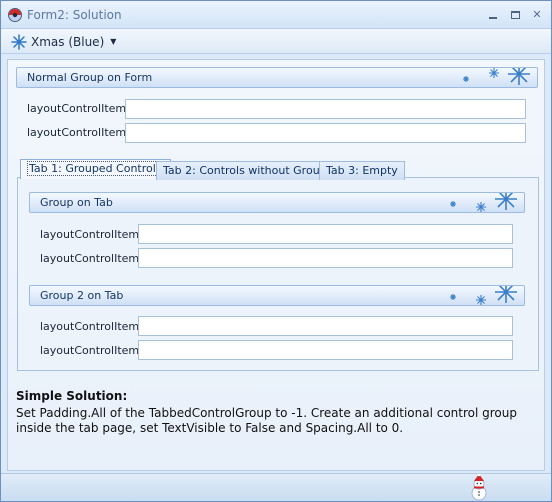 This screenshot has width=552, height=502. Describe the element at coordinates (515, 14) in the screenshot. I see `maximize-icon` at that location.